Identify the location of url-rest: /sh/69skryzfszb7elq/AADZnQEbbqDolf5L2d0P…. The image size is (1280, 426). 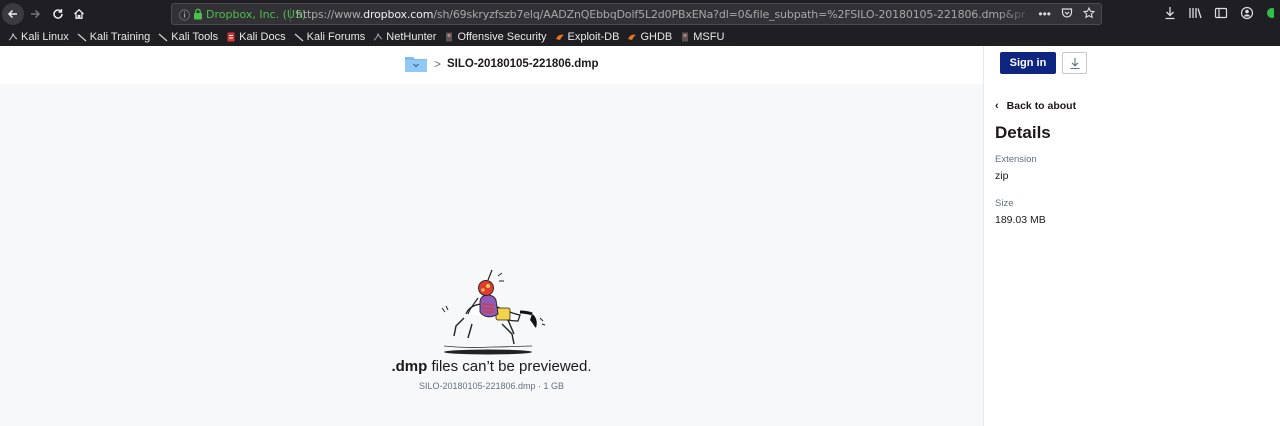
(729, 14).